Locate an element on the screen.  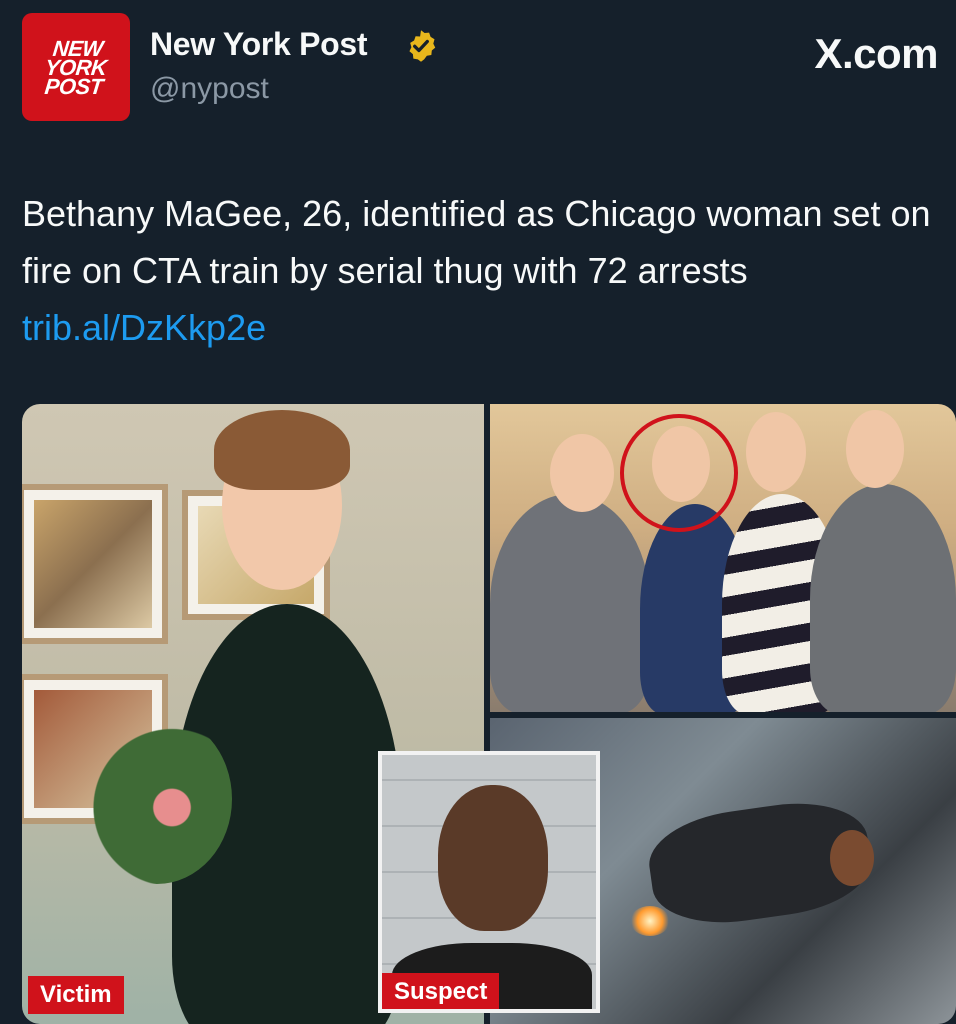
fire-flash is located at coordinates (650, 921).